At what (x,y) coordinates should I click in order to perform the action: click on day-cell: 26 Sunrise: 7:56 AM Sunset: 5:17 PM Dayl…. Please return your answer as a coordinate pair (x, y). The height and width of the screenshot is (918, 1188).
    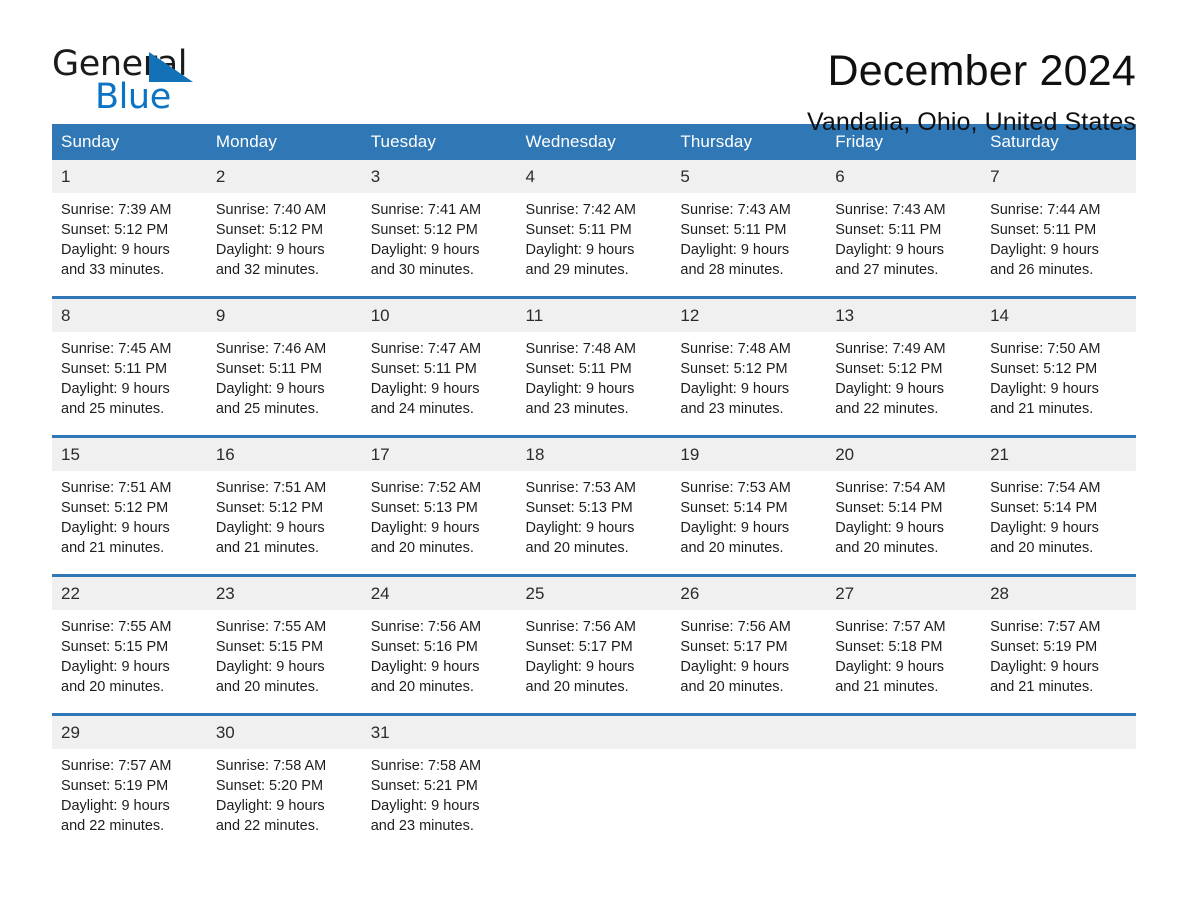
    Looking at the image, I should click on (749, 644).